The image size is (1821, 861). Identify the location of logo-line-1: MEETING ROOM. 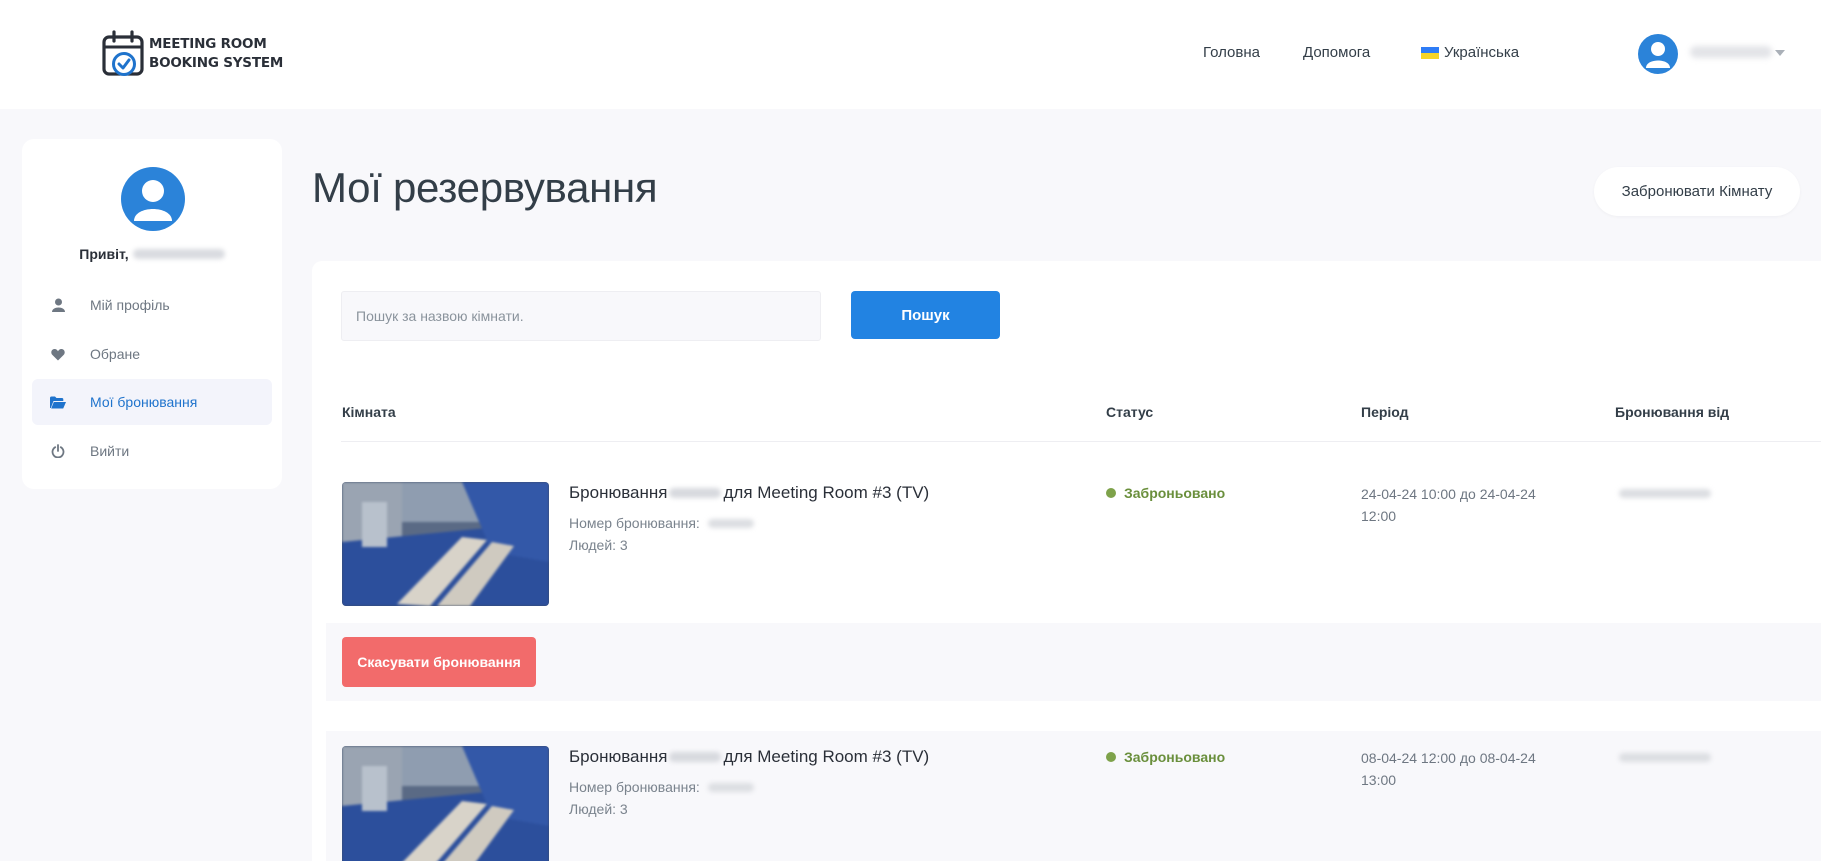
(208, 44).